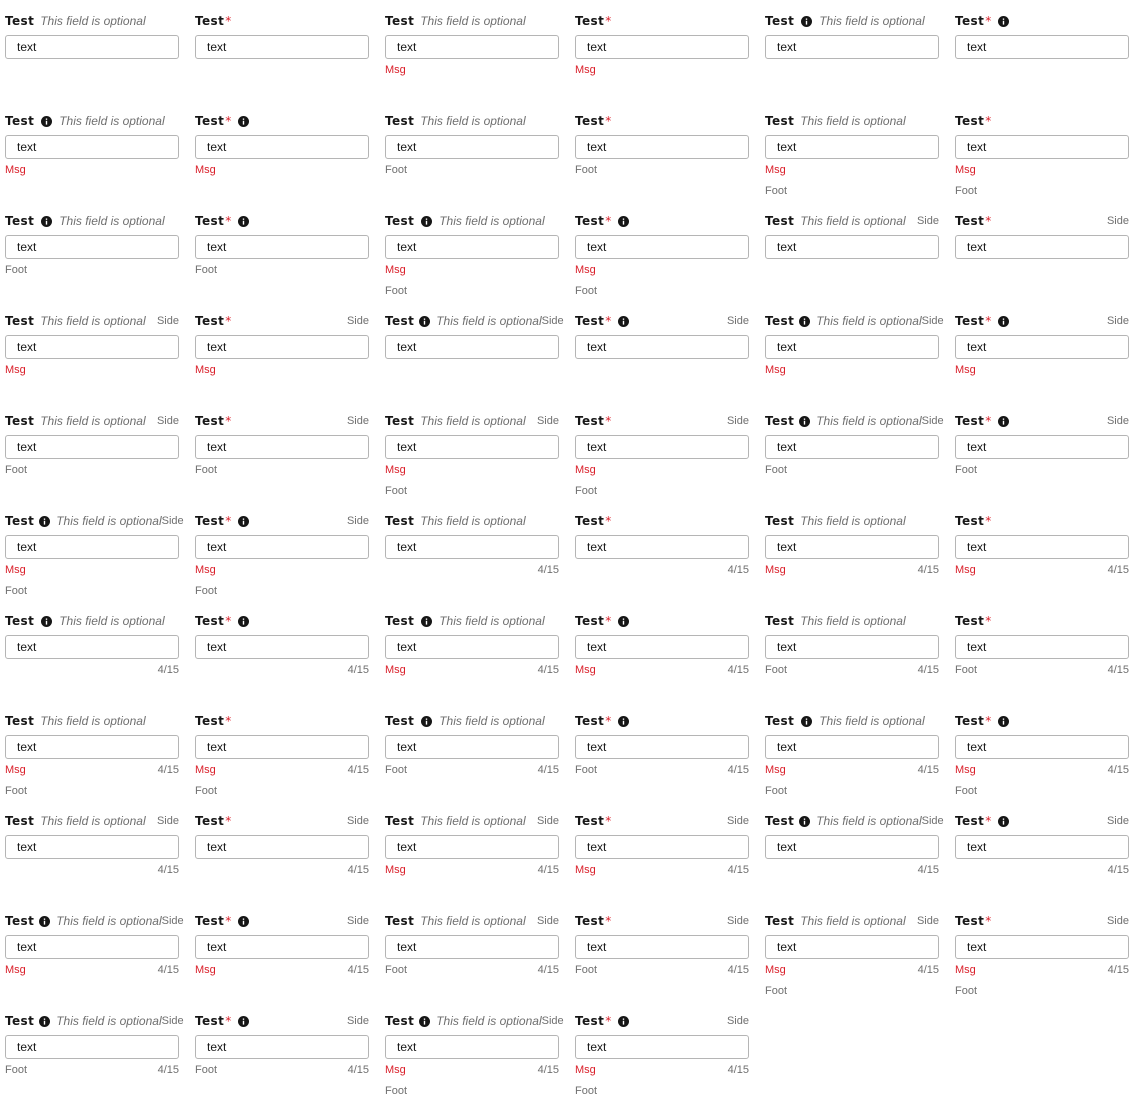  What do you see at coordinates (608, 921) in the screenshot?
I see `required-asterisk: *` at bounding box center [608, 921].